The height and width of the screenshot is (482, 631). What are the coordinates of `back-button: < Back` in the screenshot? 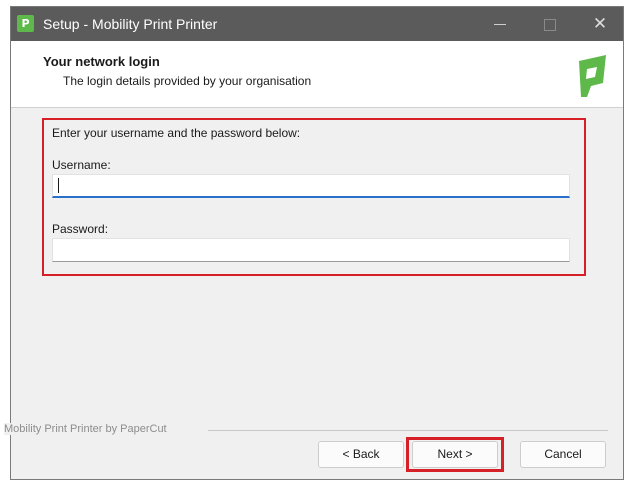 It's located at (361, 454).